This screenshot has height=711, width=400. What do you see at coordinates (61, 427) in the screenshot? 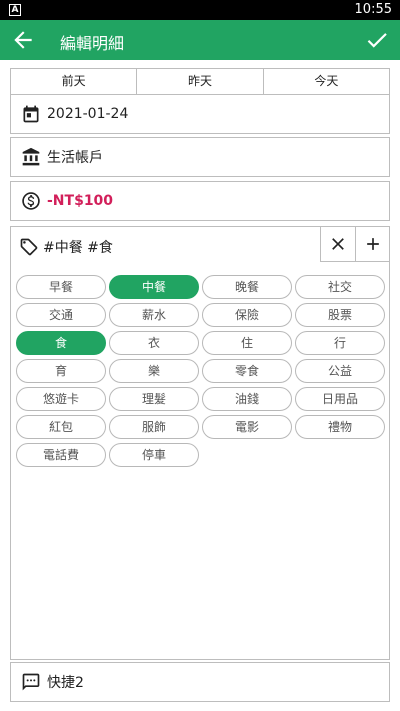
I see `tag-chip: 紅包` at bounding box center [61, 427].